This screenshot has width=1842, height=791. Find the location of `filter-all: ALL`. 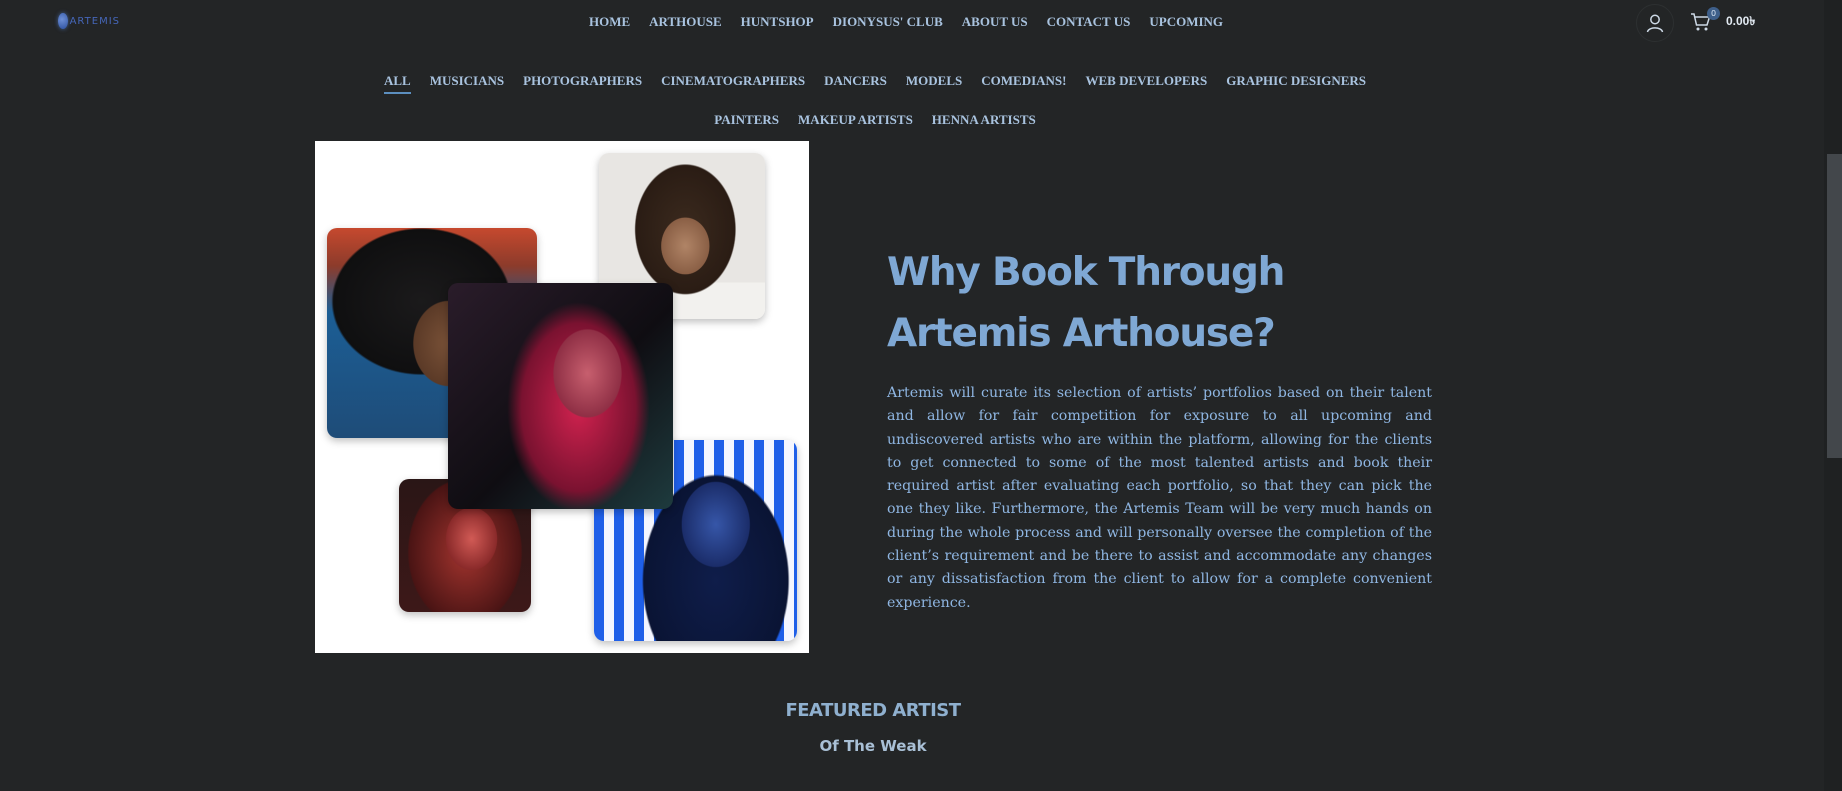

filter-all: ALL is located at coordinates (397, 82).